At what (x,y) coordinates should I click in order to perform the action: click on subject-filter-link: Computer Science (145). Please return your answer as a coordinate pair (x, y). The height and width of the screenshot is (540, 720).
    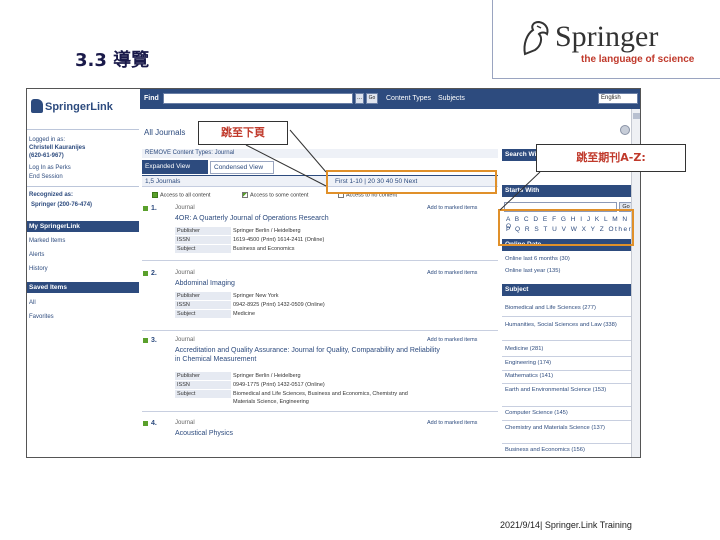
    Looking at the image, I should click on (569, 413).